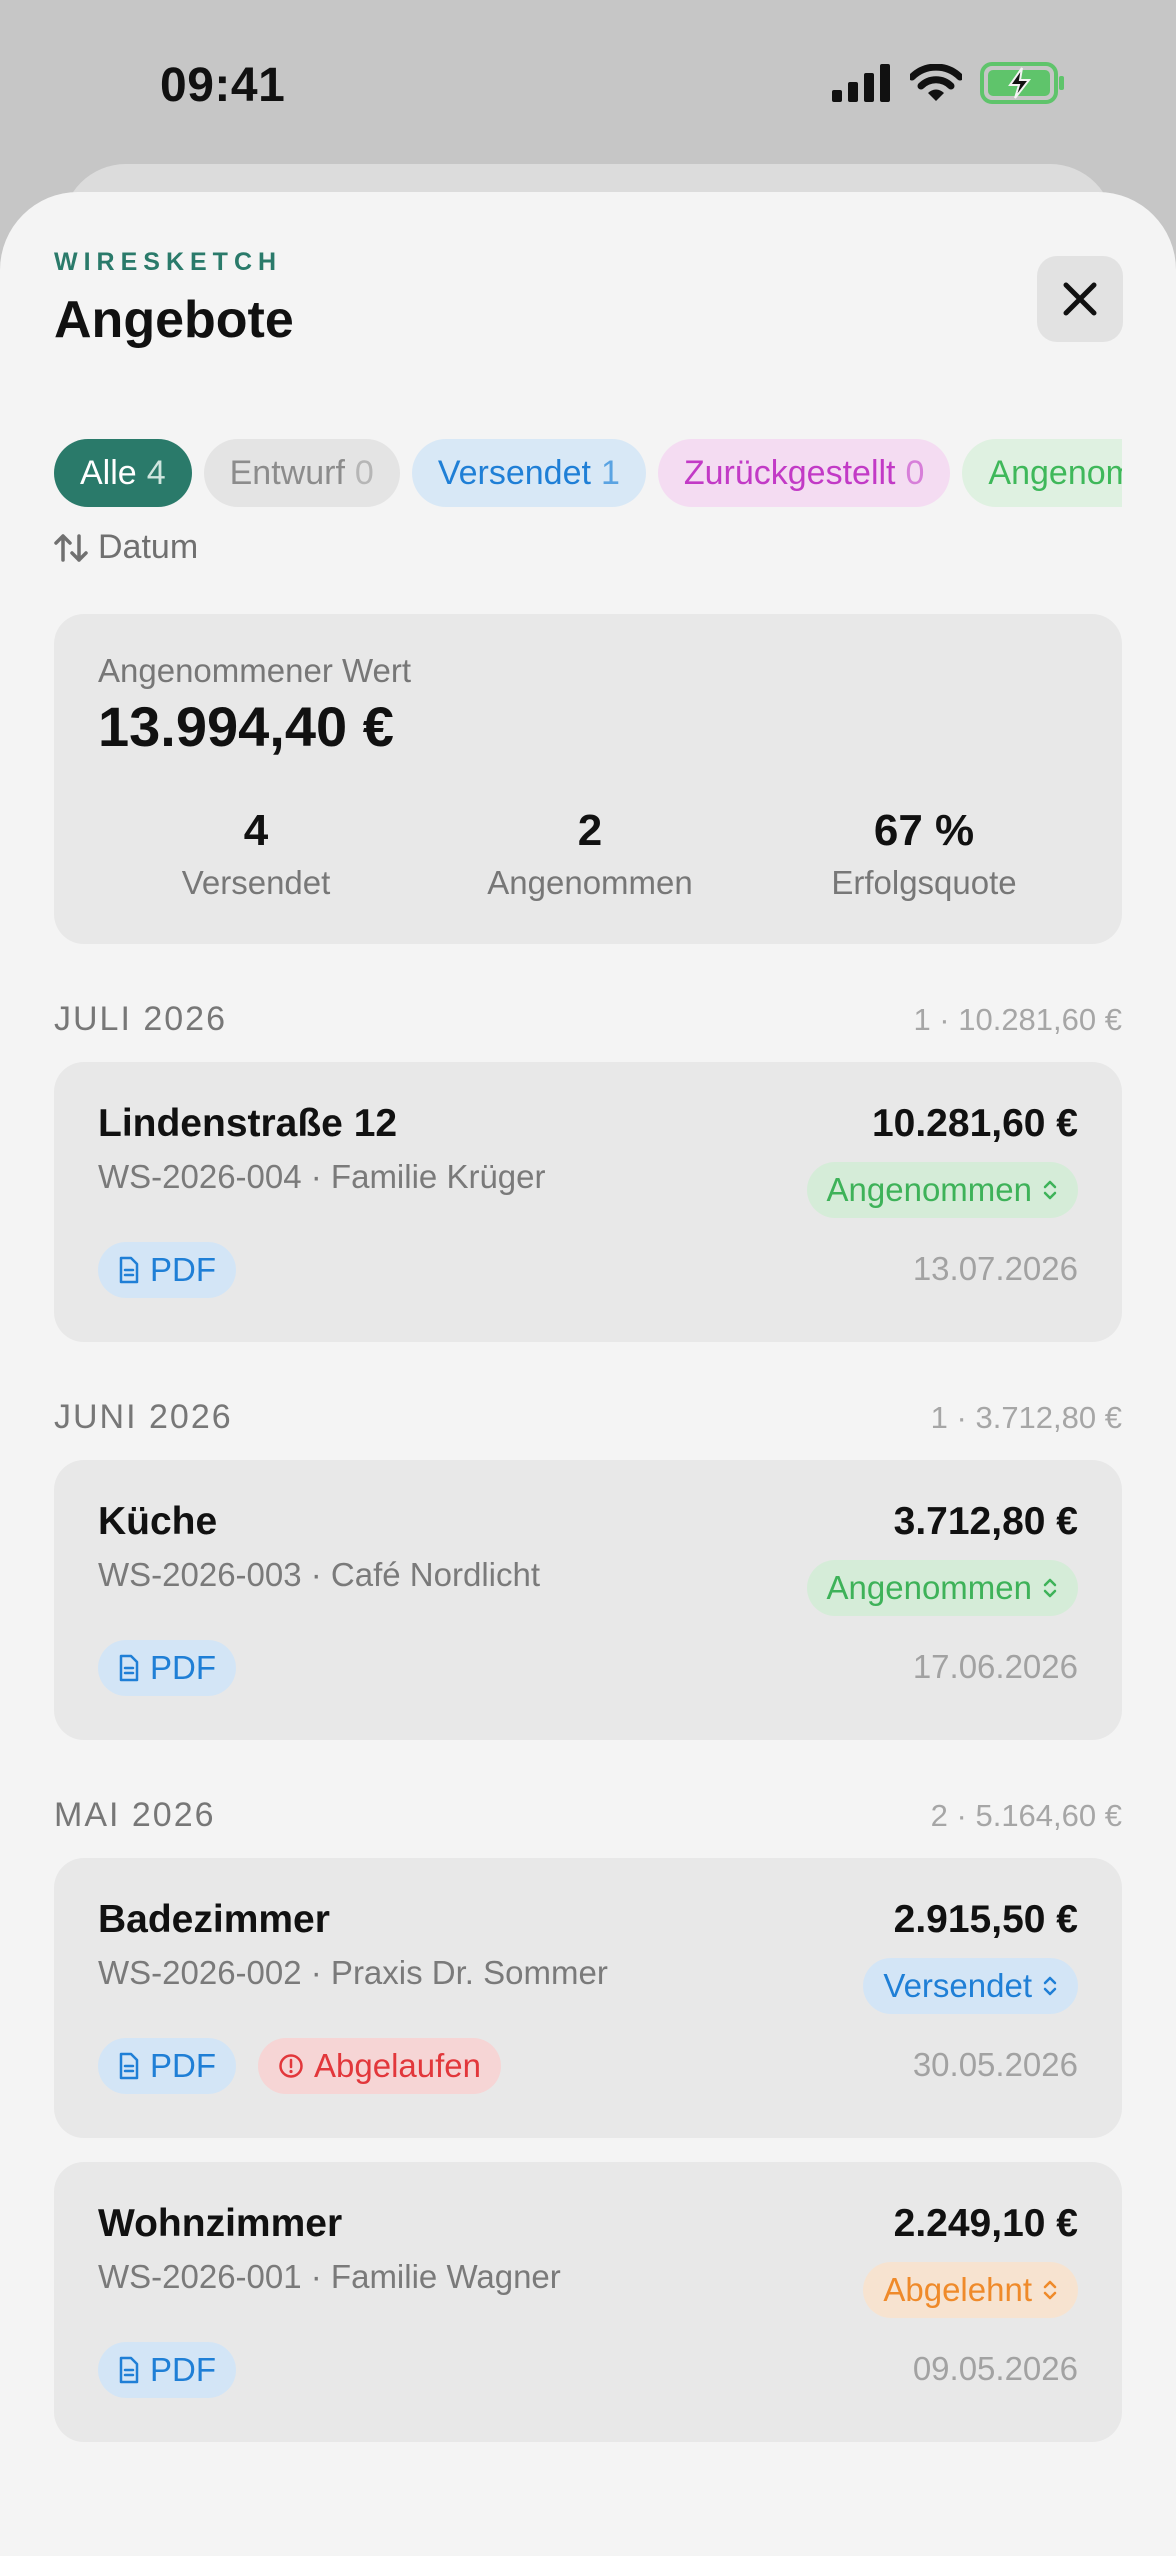 The image size is (1176, 2556). What do you see at coordinates (1026, 1417) in the screenshot?
I see `section-total: 1 · 3.712,80 €` at bounding box center [1026, 1417].